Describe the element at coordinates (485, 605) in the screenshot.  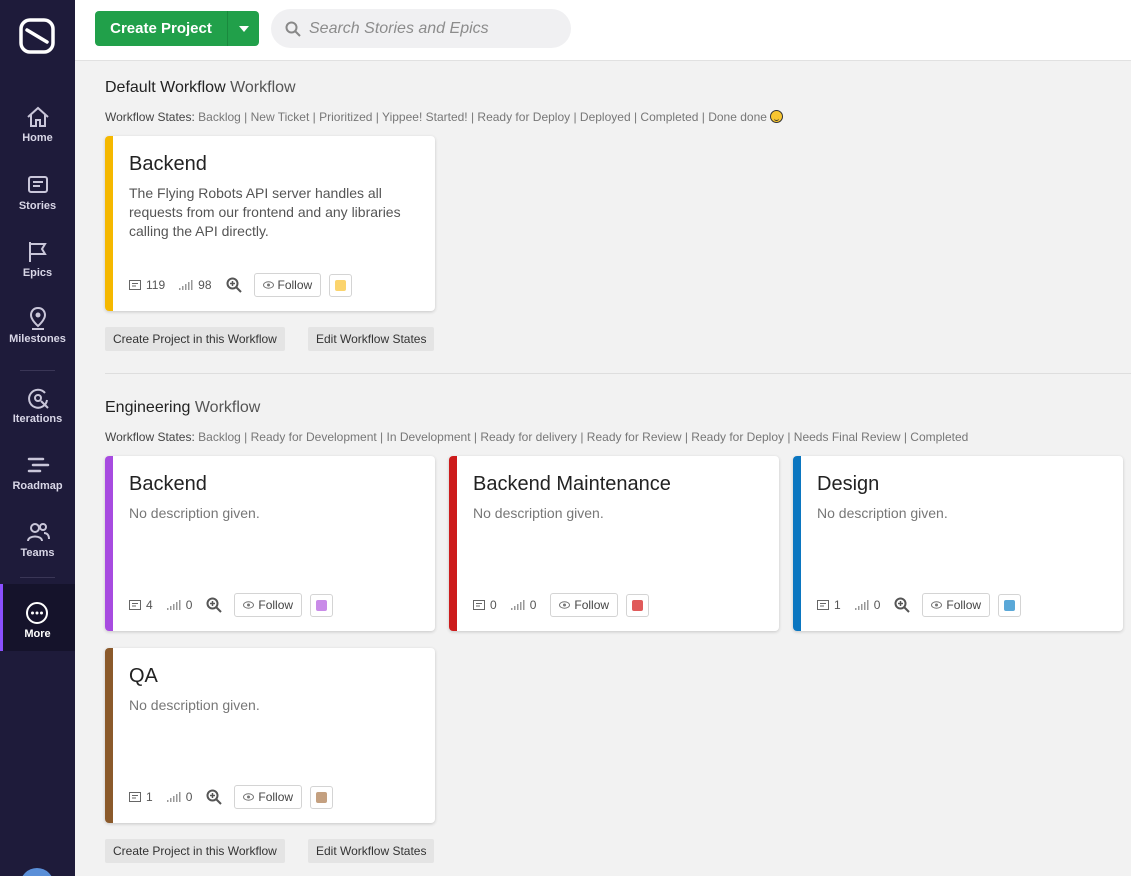
I see `story-count: 0` at that location.